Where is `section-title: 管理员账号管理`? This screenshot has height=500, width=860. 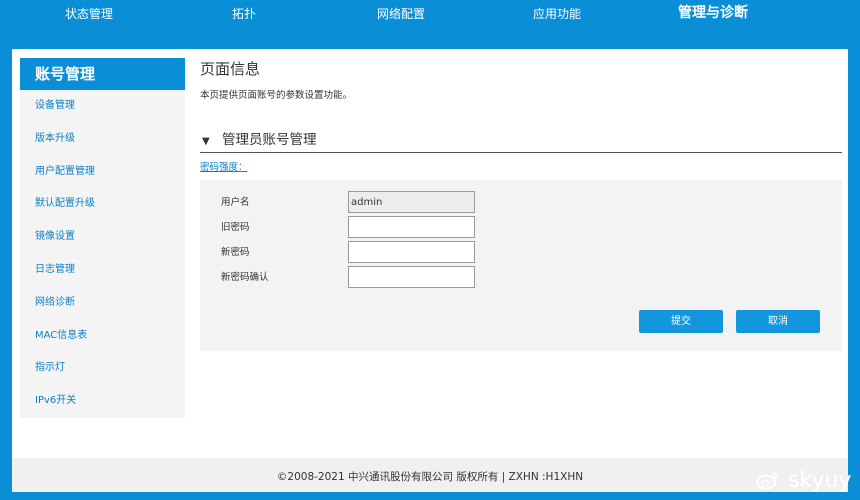 section-title: 管理员账号管理 is located at coordinates (269, 140).